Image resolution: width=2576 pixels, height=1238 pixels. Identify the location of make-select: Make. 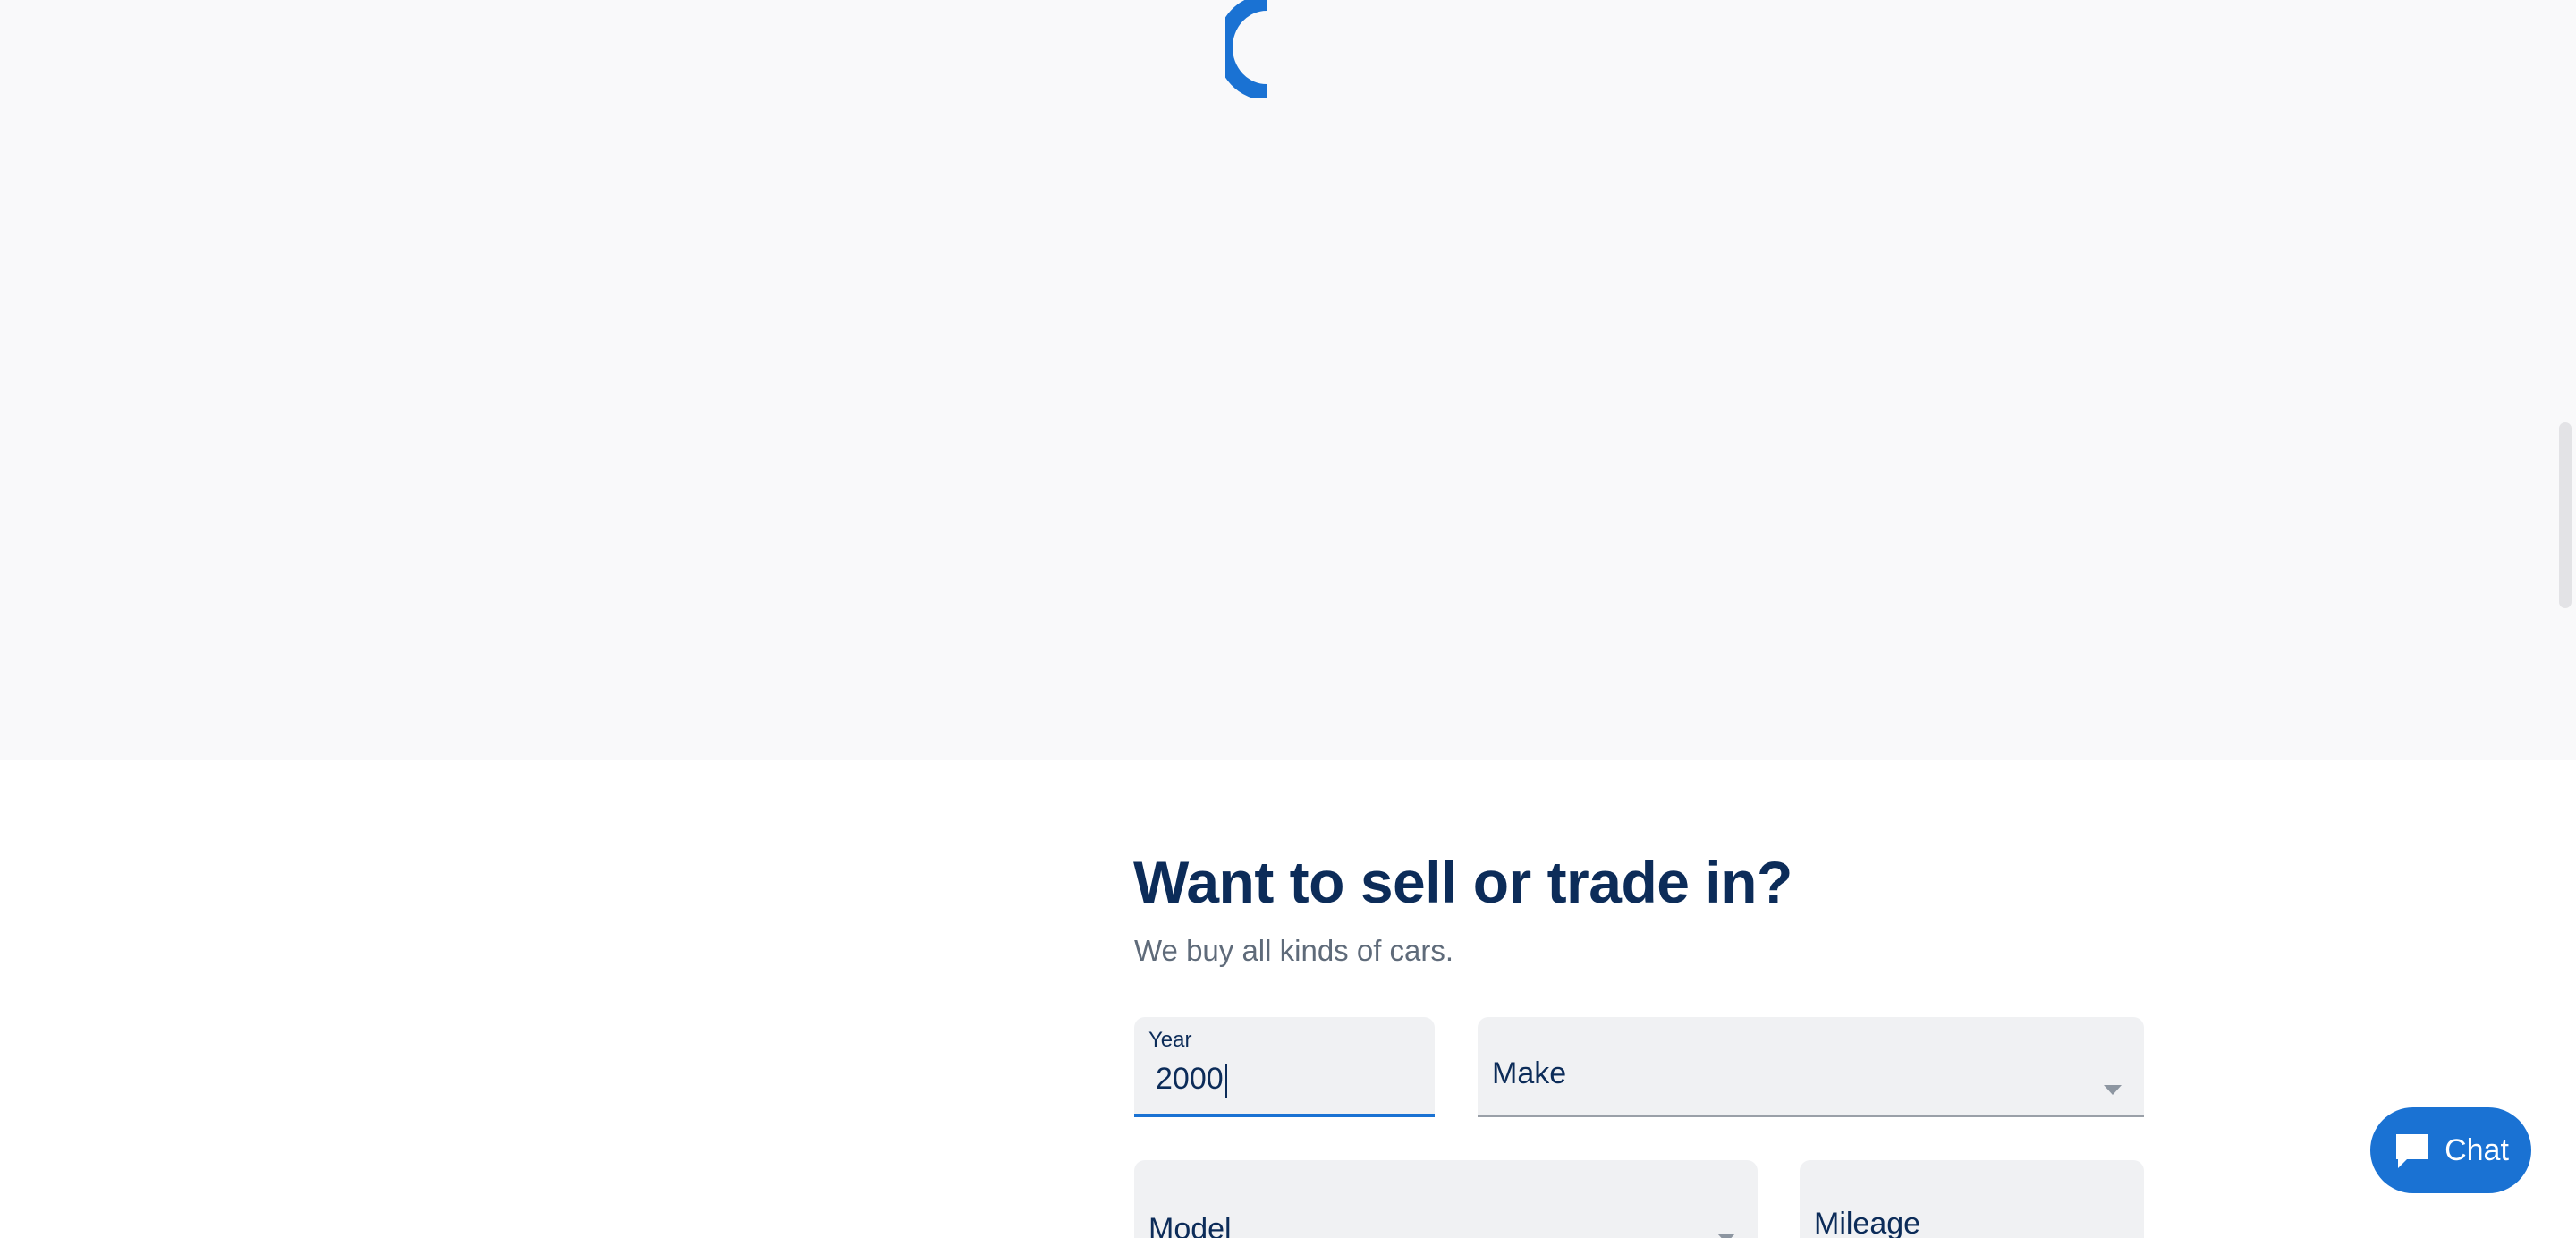
(1811, 1067).